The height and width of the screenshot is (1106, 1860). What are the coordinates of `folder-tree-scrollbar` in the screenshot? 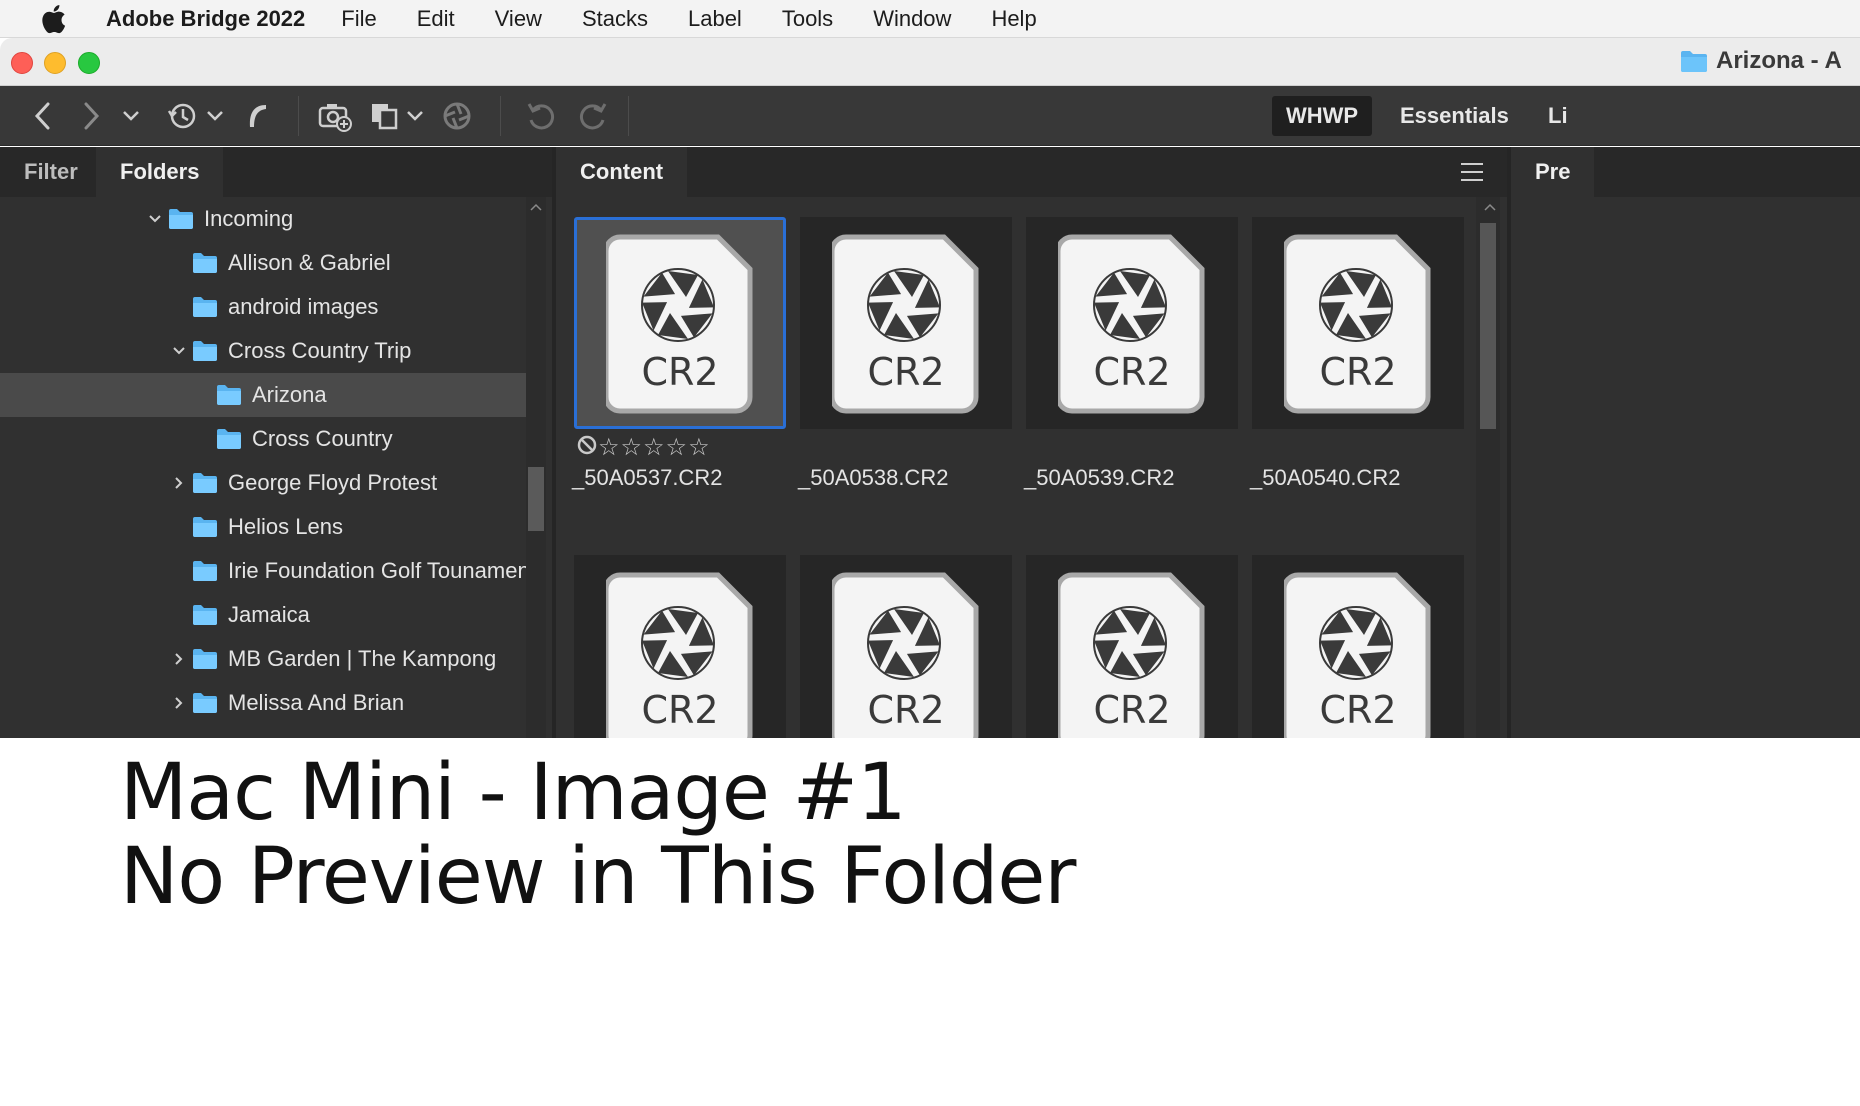 It's located at (536, 467).